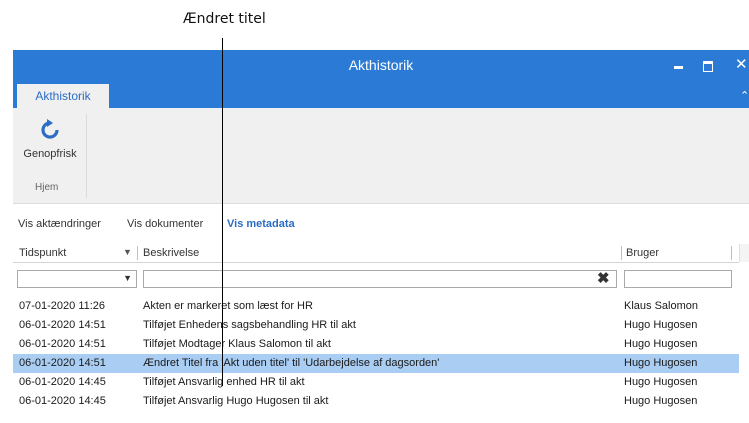 Image resolution: width=749 pixels, height=423 pixels. Describe the element at coordinates (744, 253) in the screenshot. I see `vertical-scrollbar` at that location.